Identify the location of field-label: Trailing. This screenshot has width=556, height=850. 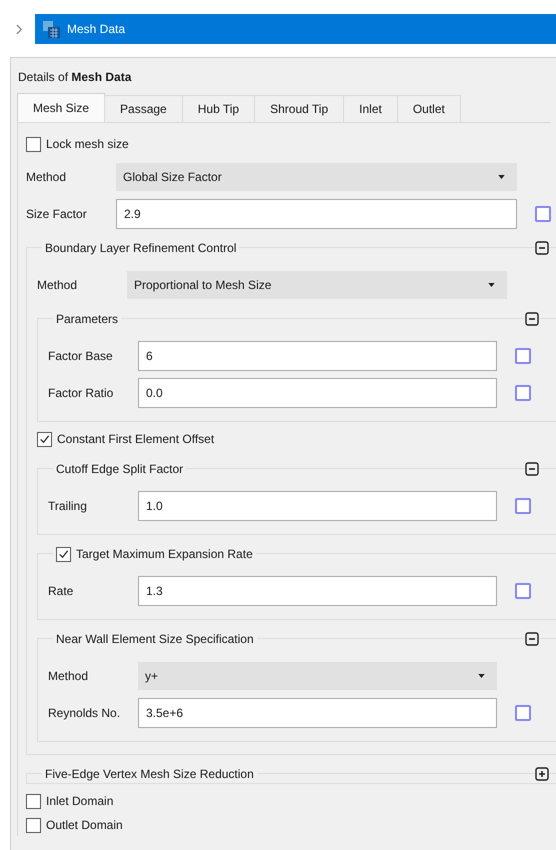
(68, 506).